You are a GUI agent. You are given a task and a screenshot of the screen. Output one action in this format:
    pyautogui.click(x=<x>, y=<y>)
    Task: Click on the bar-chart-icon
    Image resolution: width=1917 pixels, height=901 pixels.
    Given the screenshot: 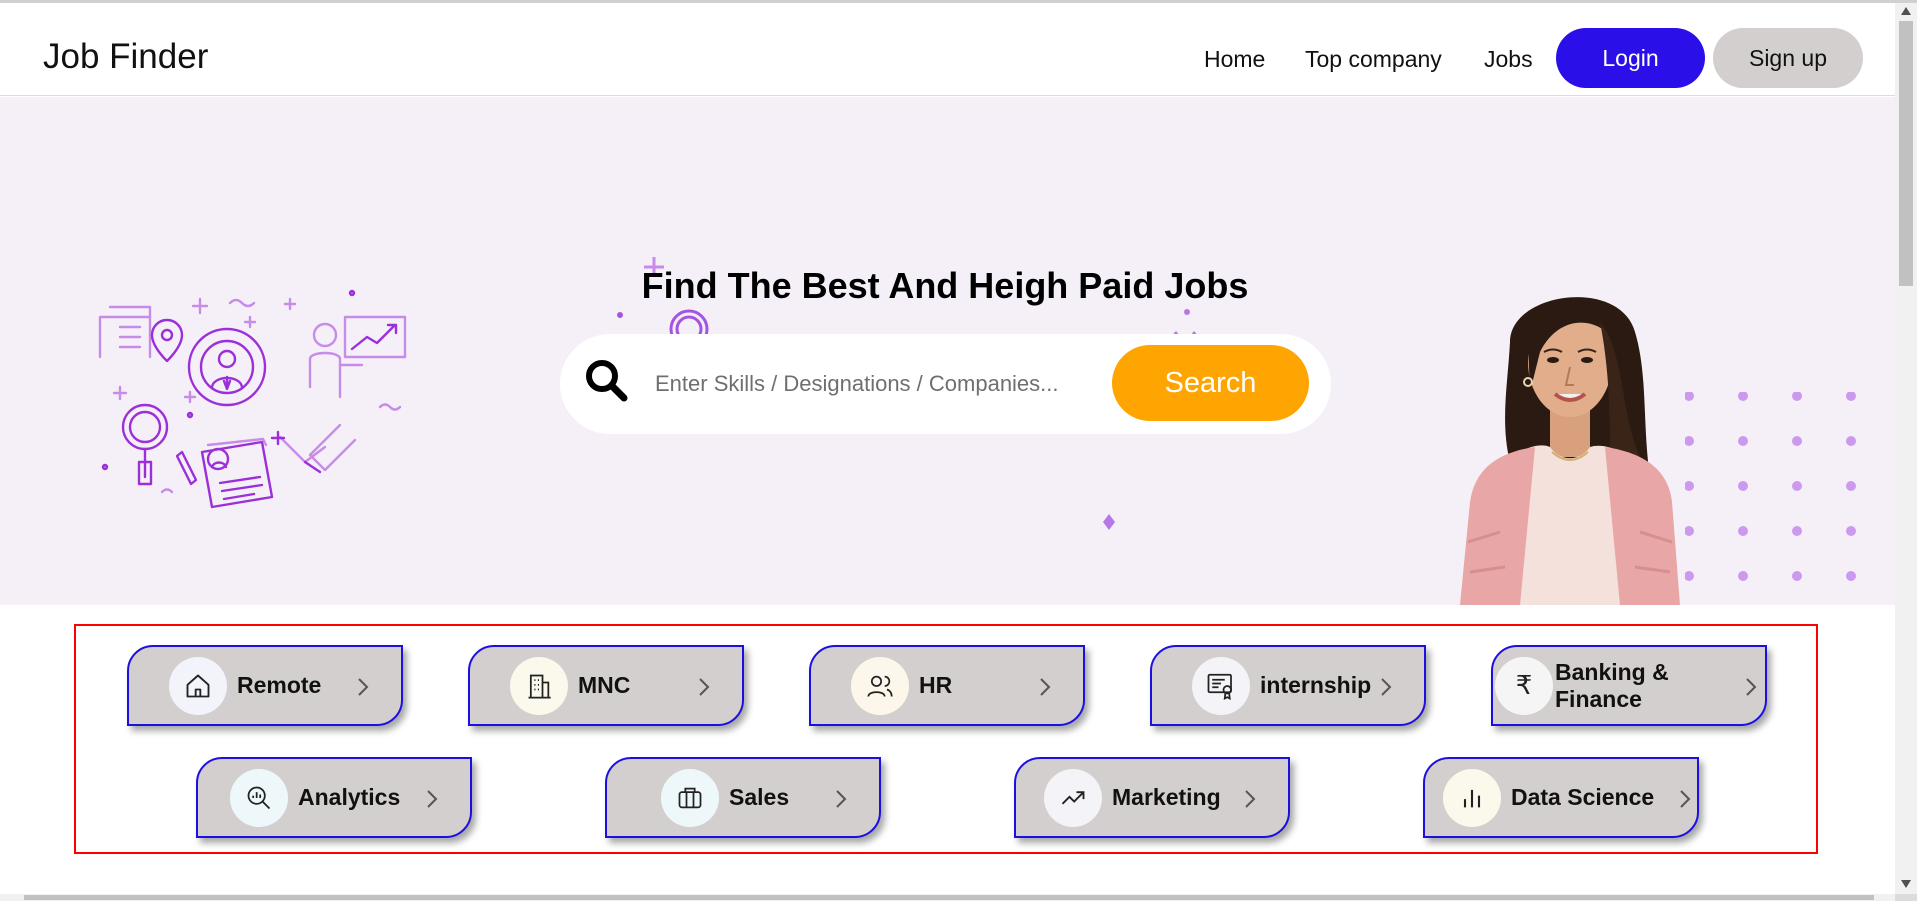 What is the action you would take?
    pyautogui.click(x=1472, y=798)
    